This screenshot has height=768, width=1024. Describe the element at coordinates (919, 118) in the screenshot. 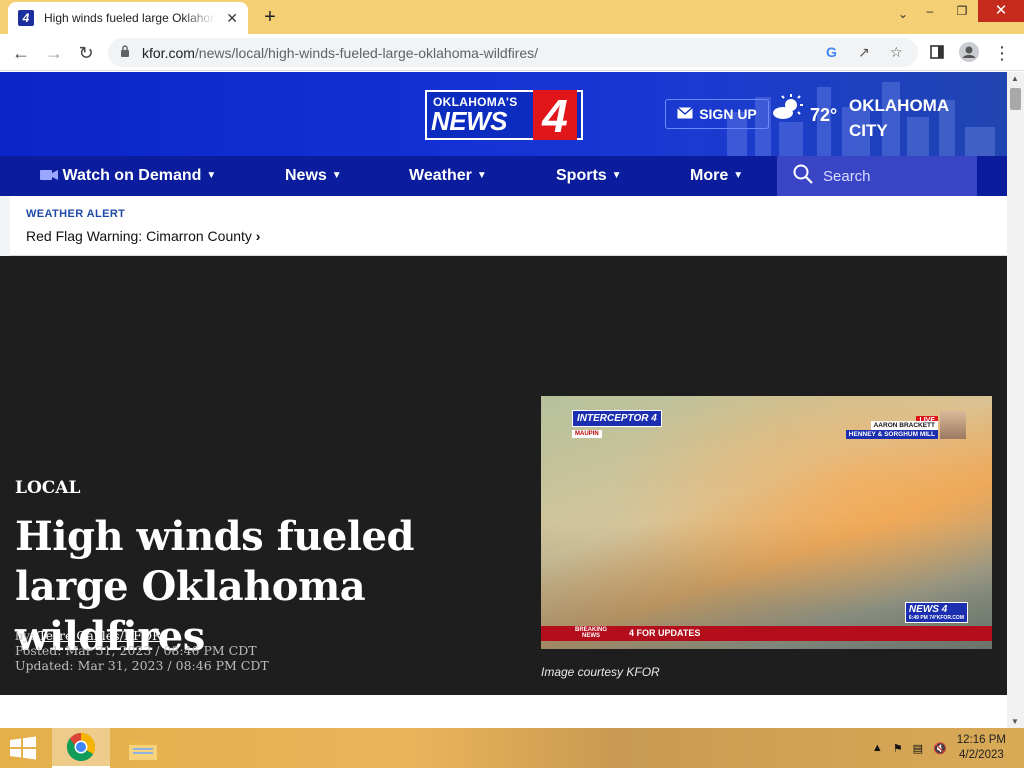

I see `city-name: OKLAHOMA CITY` at that location.